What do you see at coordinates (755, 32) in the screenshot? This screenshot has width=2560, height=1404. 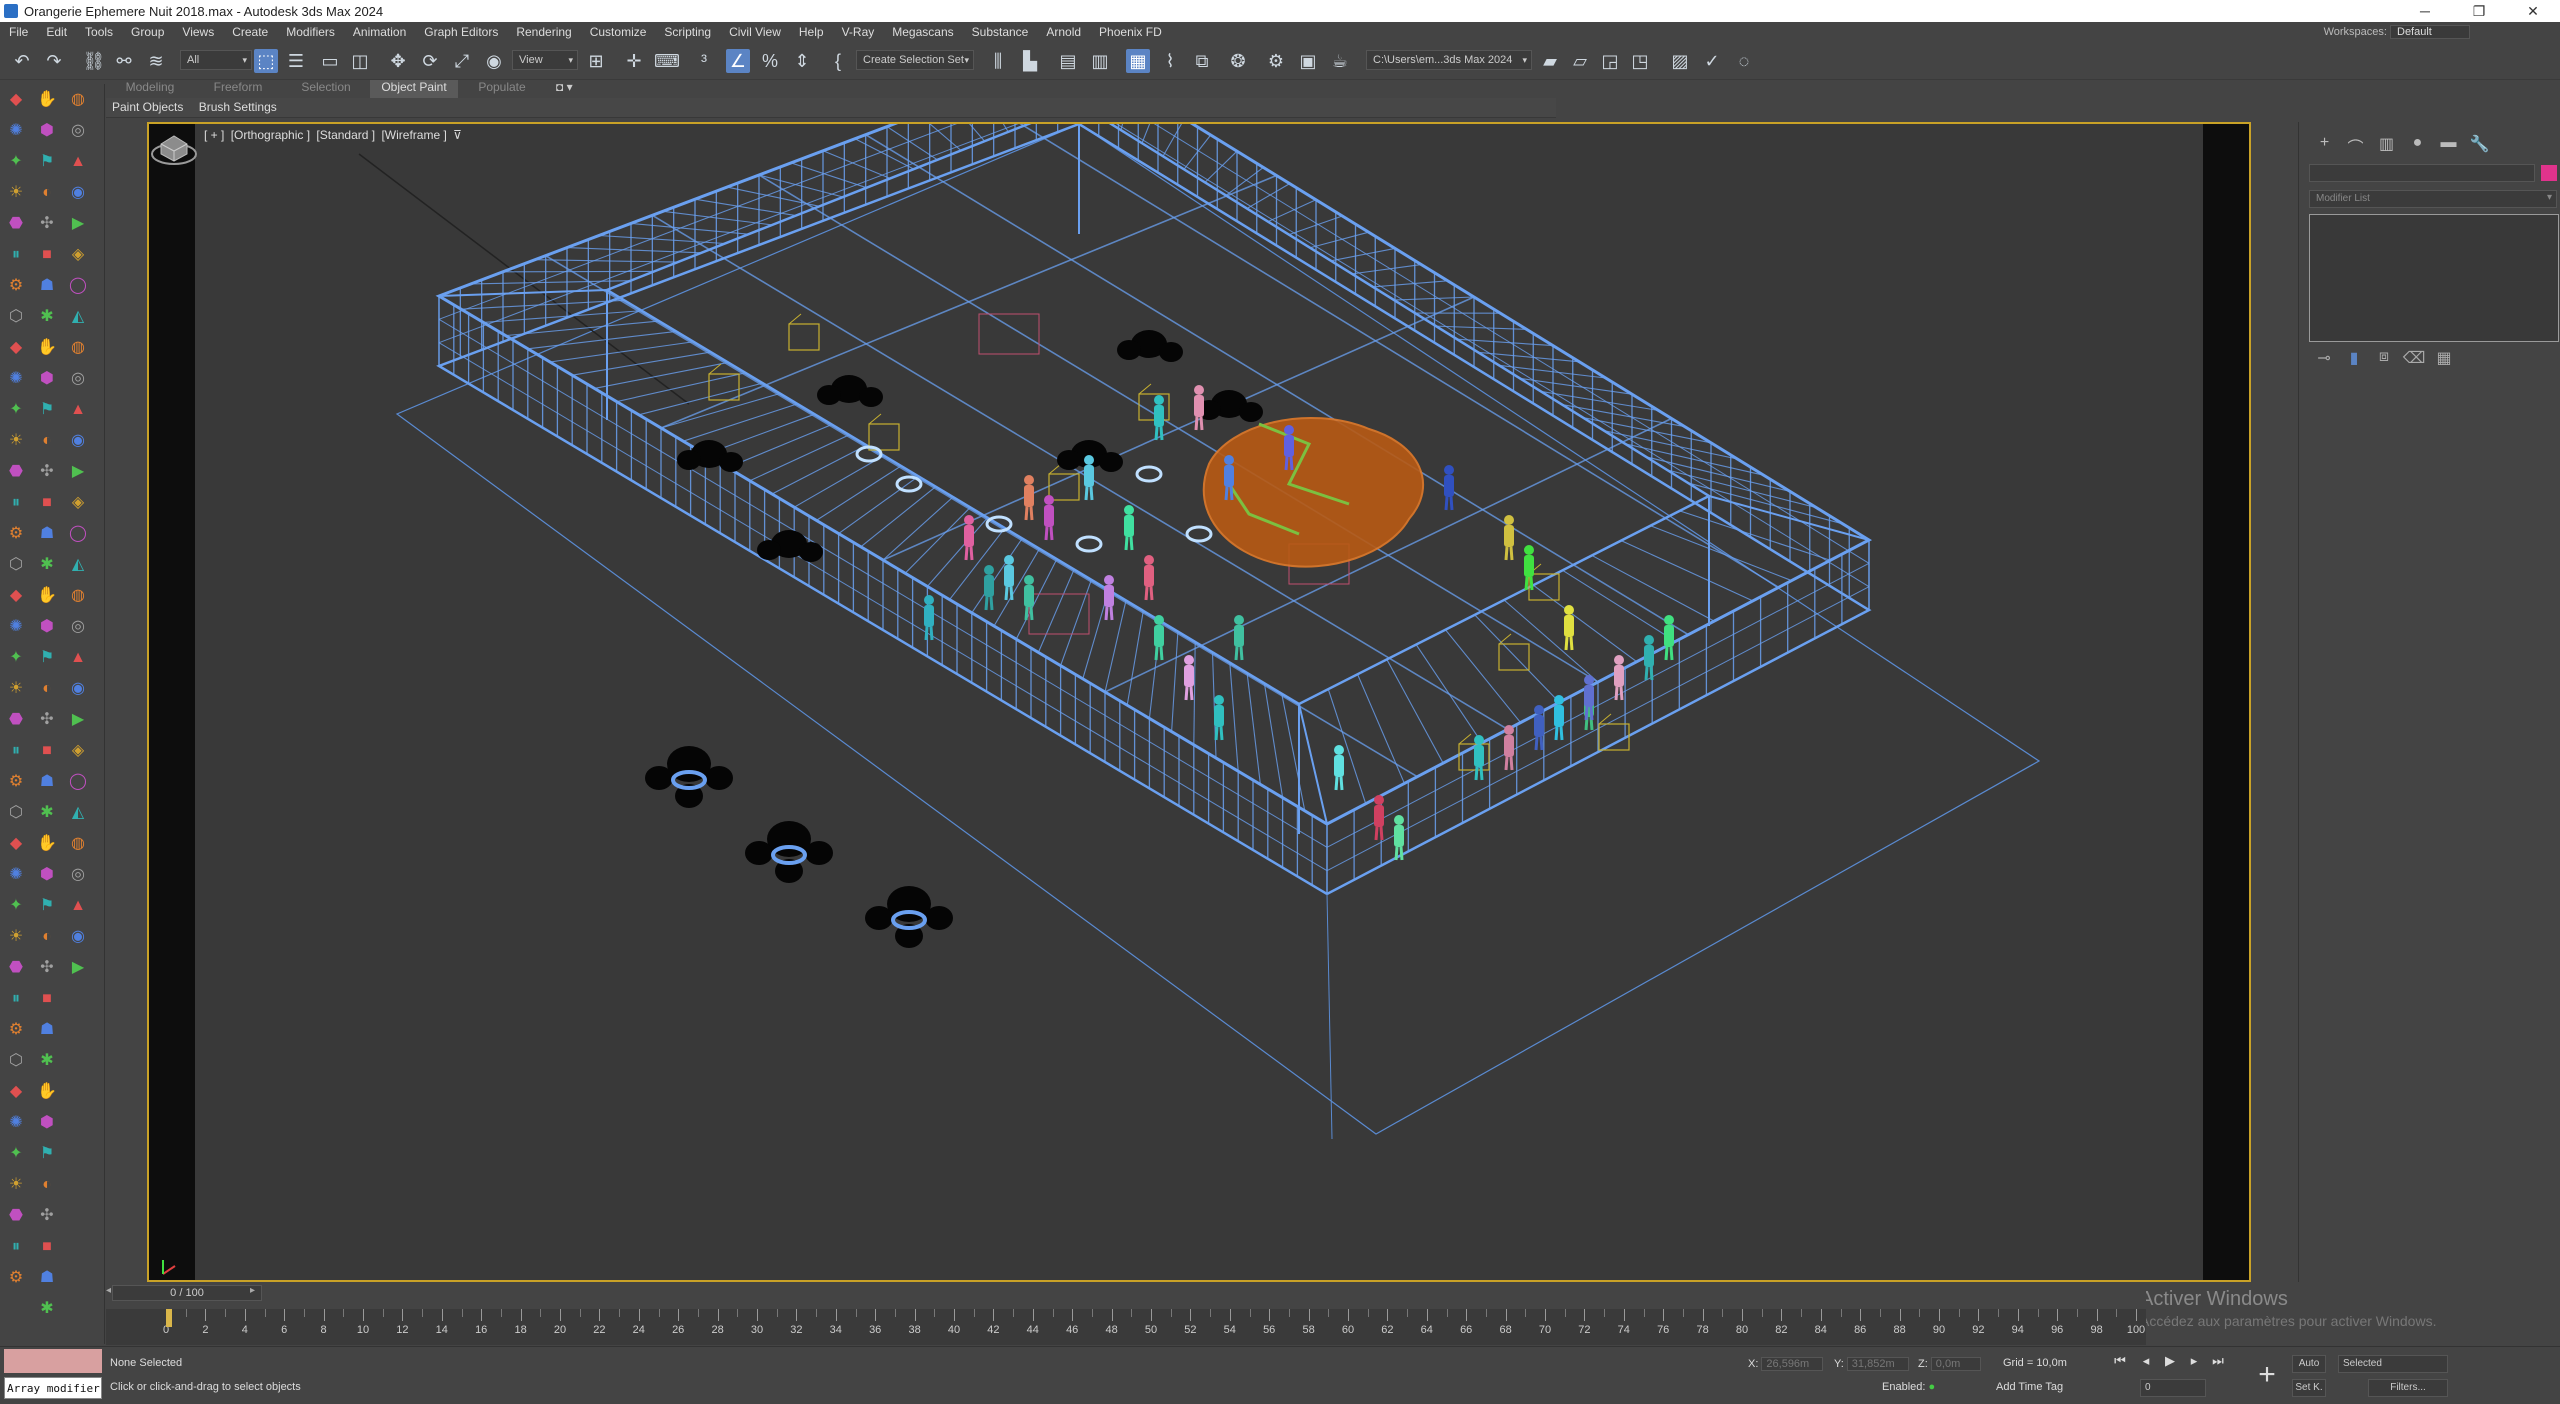 I see `menu-civil-view: Civil View` at bounding box center [755, 32].